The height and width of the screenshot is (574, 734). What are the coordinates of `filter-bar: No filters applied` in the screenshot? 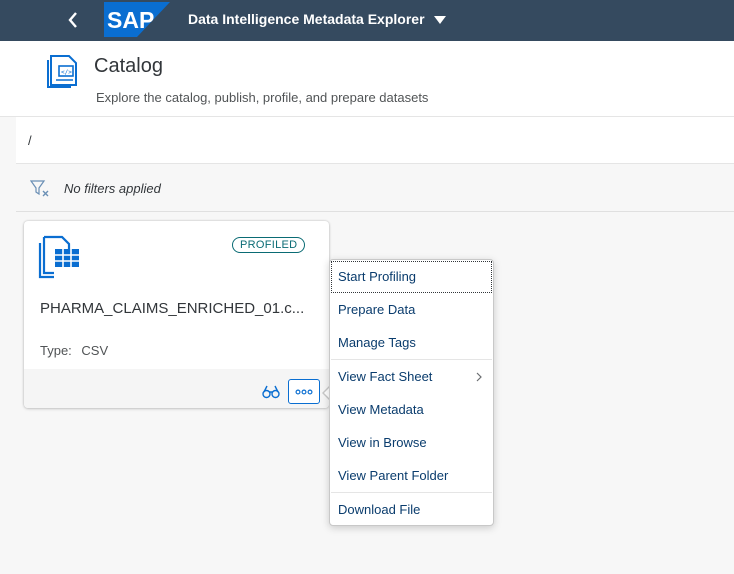 It's located at (375, 188).